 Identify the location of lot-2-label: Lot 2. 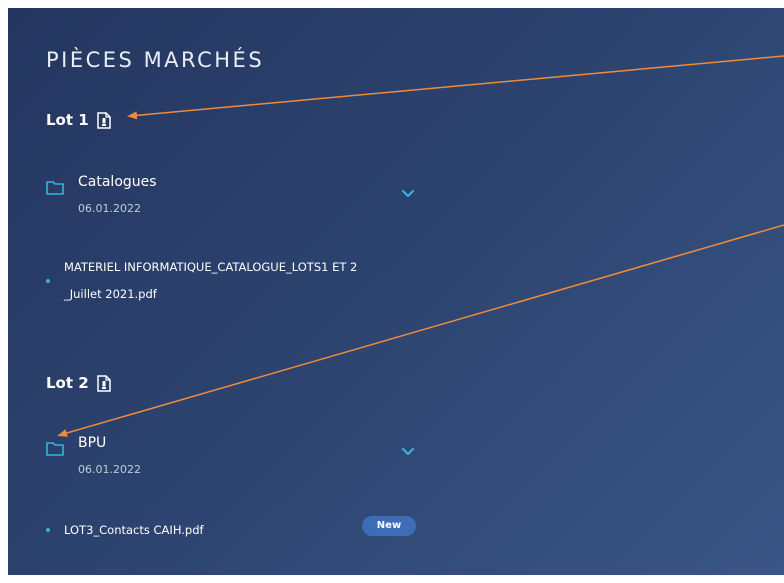
(67, 383).